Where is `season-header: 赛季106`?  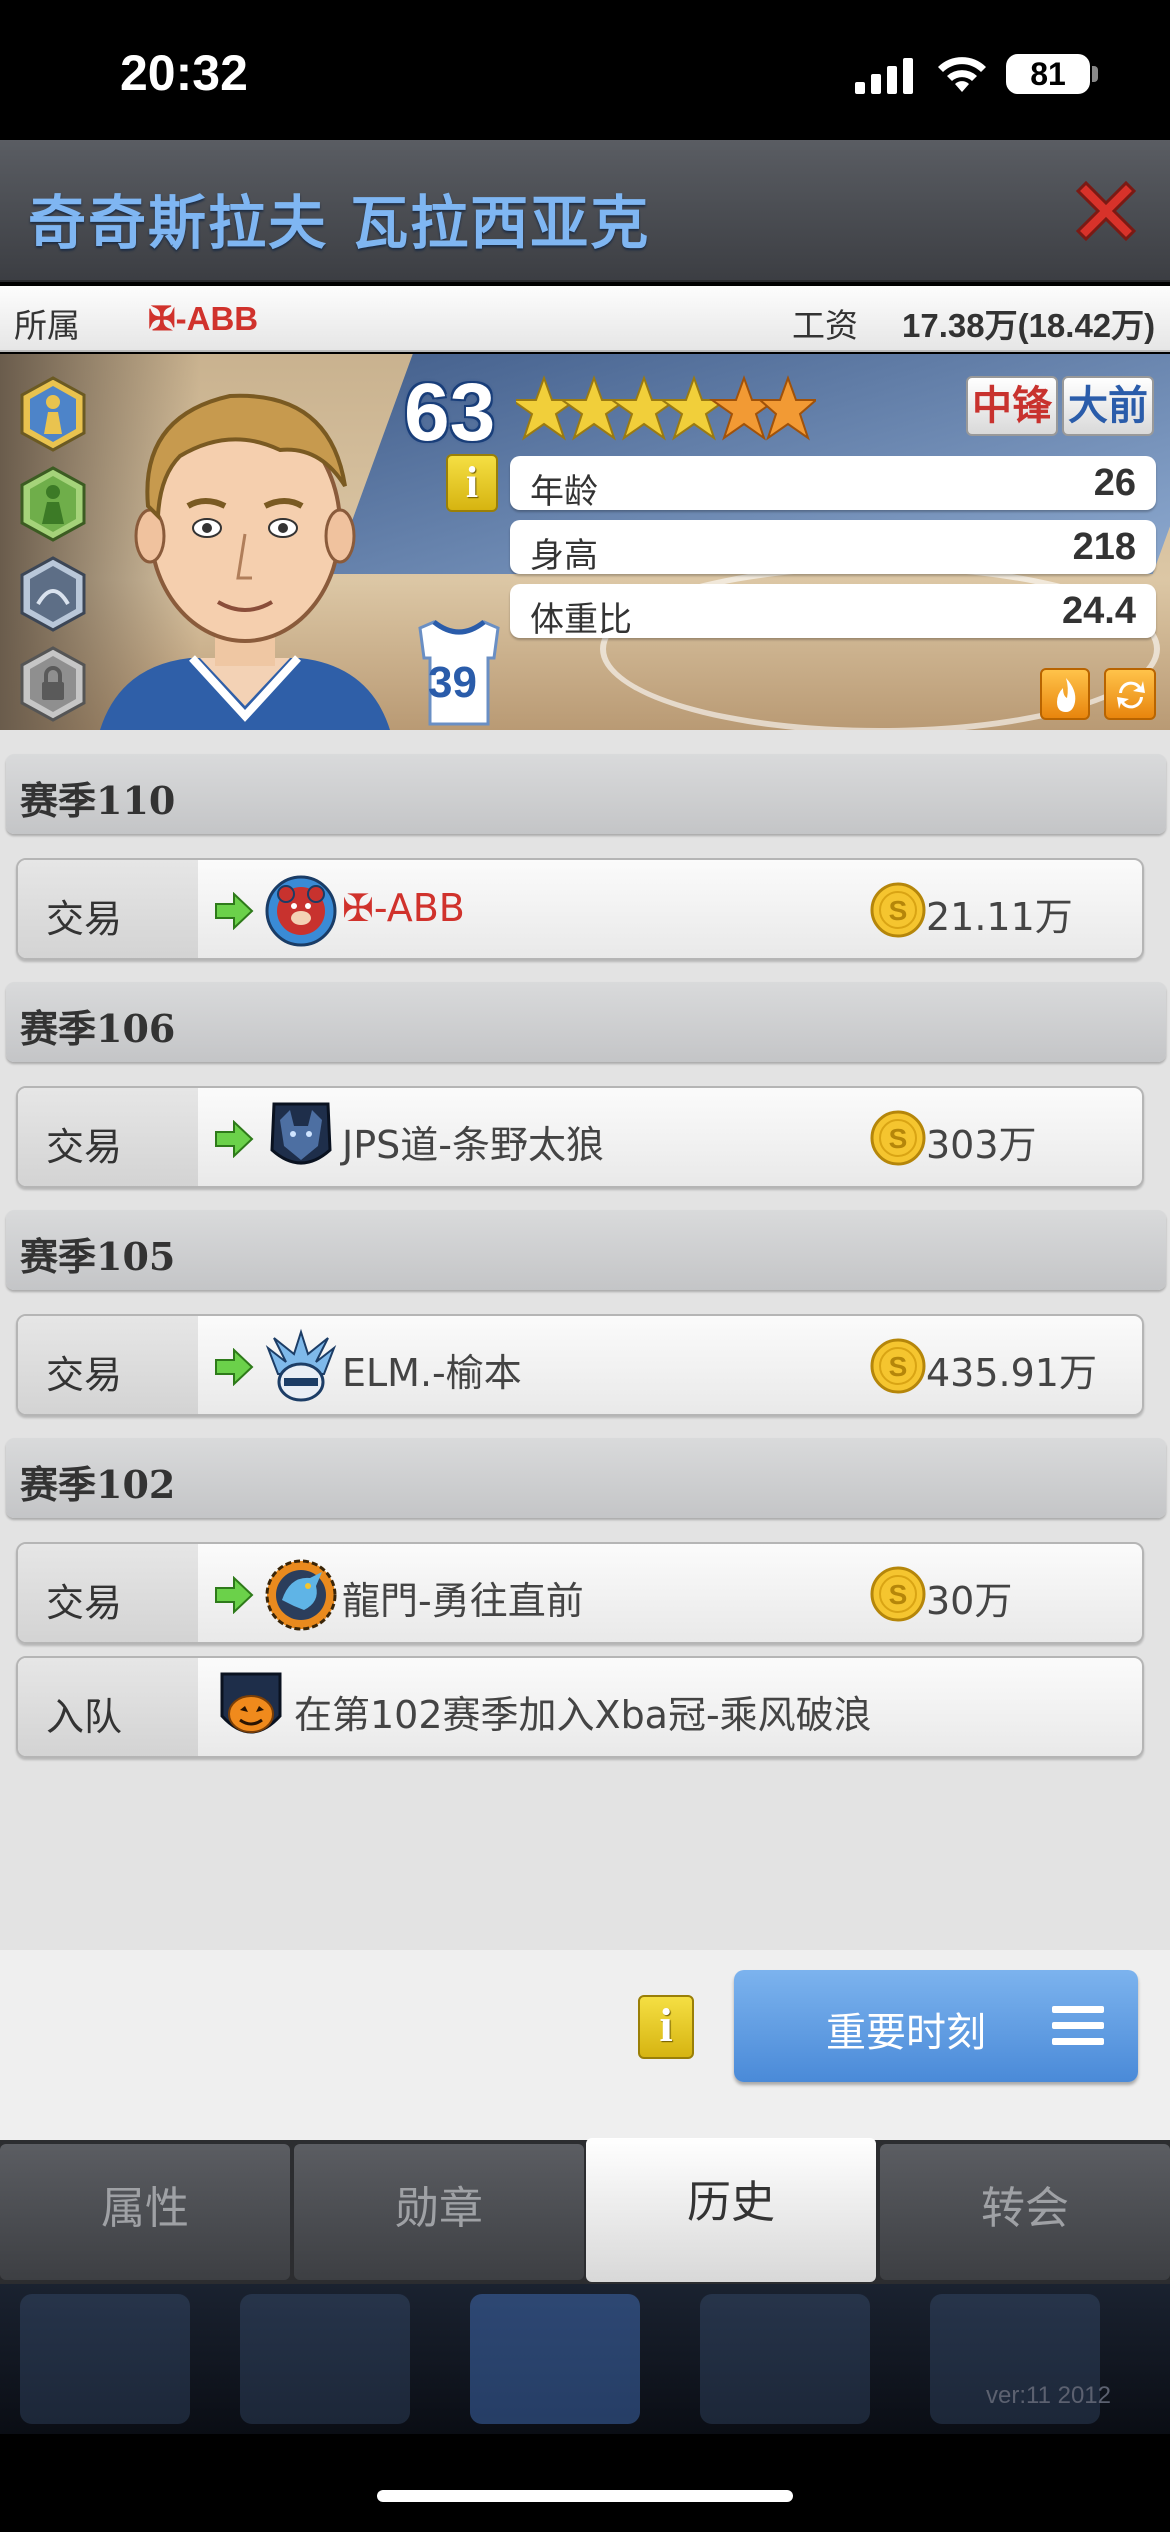
season-header: 赛季106 is located at coordinates (586, 1022).